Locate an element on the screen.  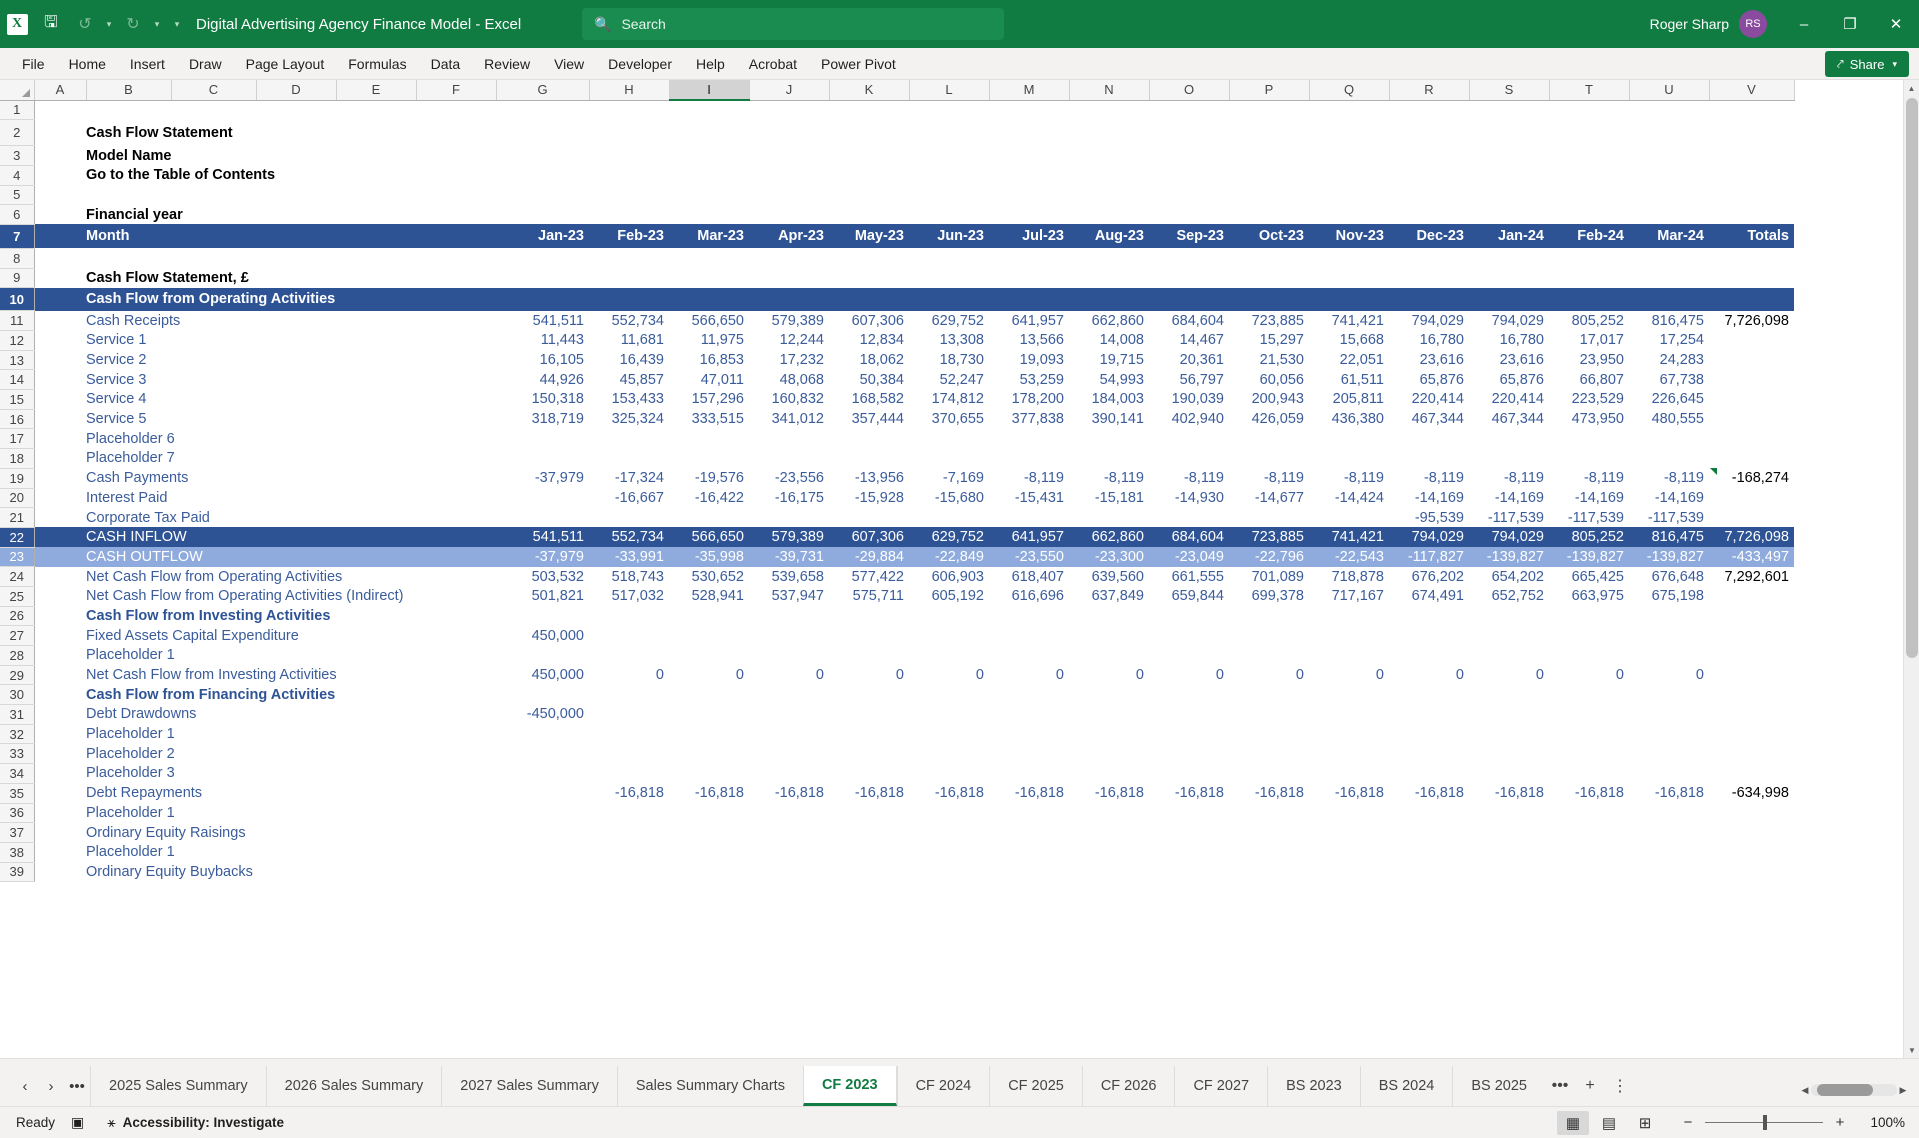
data-cell: 168,582 is located at coordinates (869, 400).